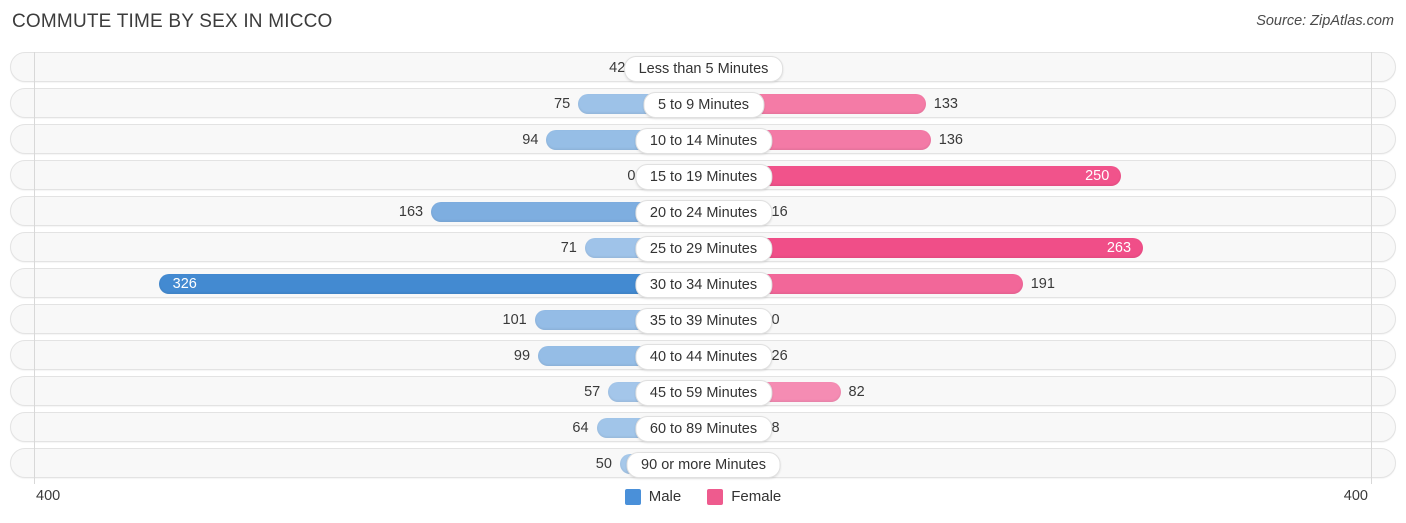  Describe the element at coordinates (1371, 268) in the screenshot. I see `axis-line-right` at that location.